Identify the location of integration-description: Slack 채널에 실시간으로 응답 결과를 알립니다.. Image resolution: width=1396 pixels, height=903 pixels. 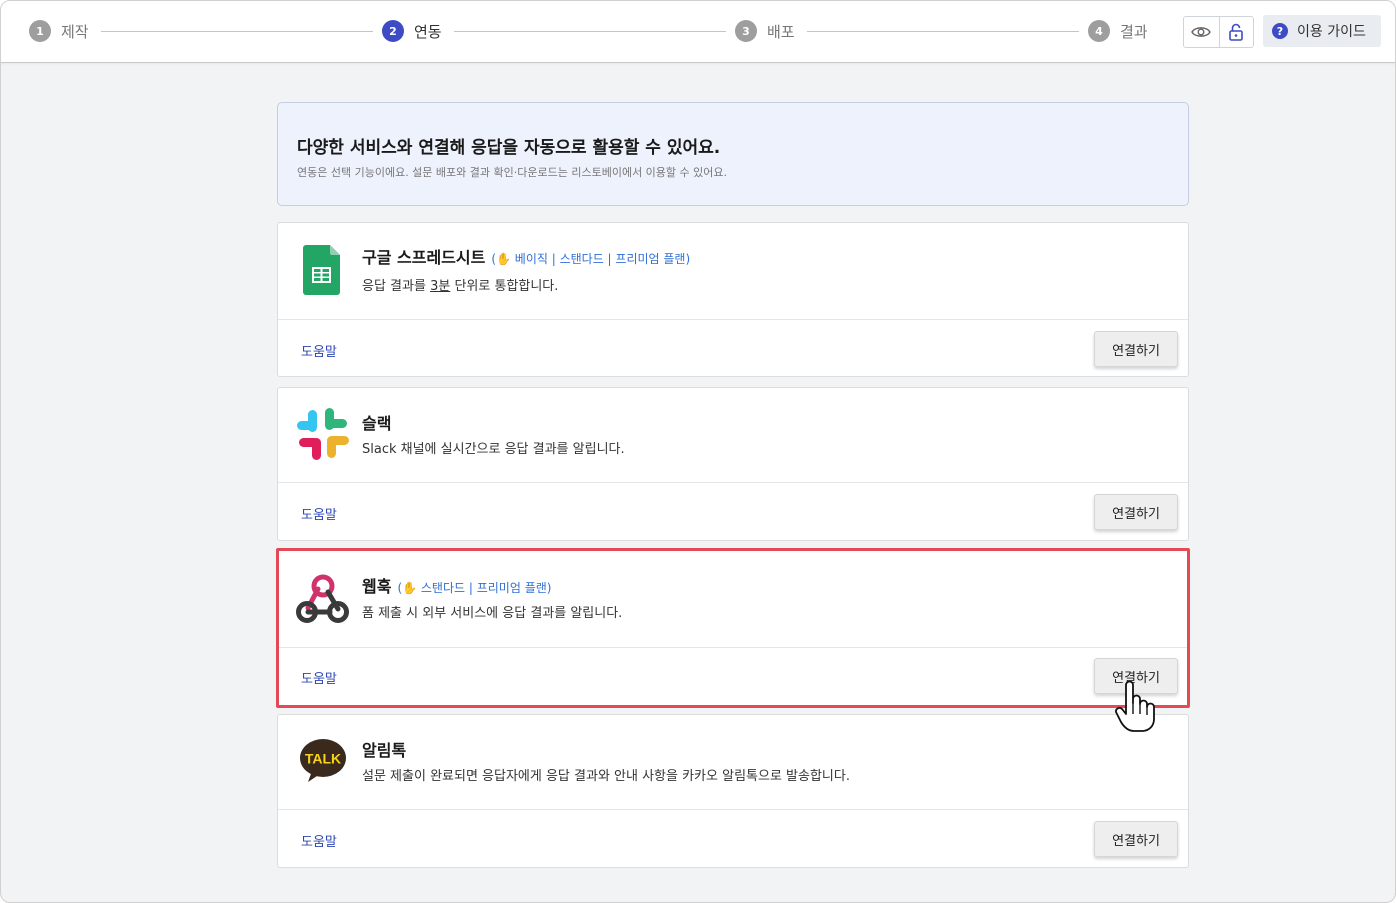
(493, 449).